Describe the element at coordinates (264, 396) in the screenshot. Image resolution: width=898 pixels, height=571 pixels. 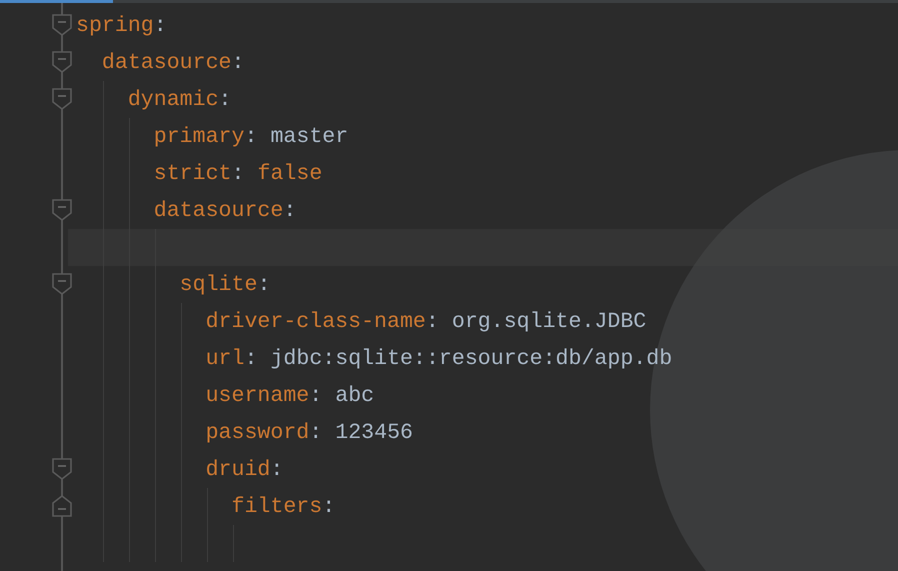
I see `yaml-key: username:` at that location.